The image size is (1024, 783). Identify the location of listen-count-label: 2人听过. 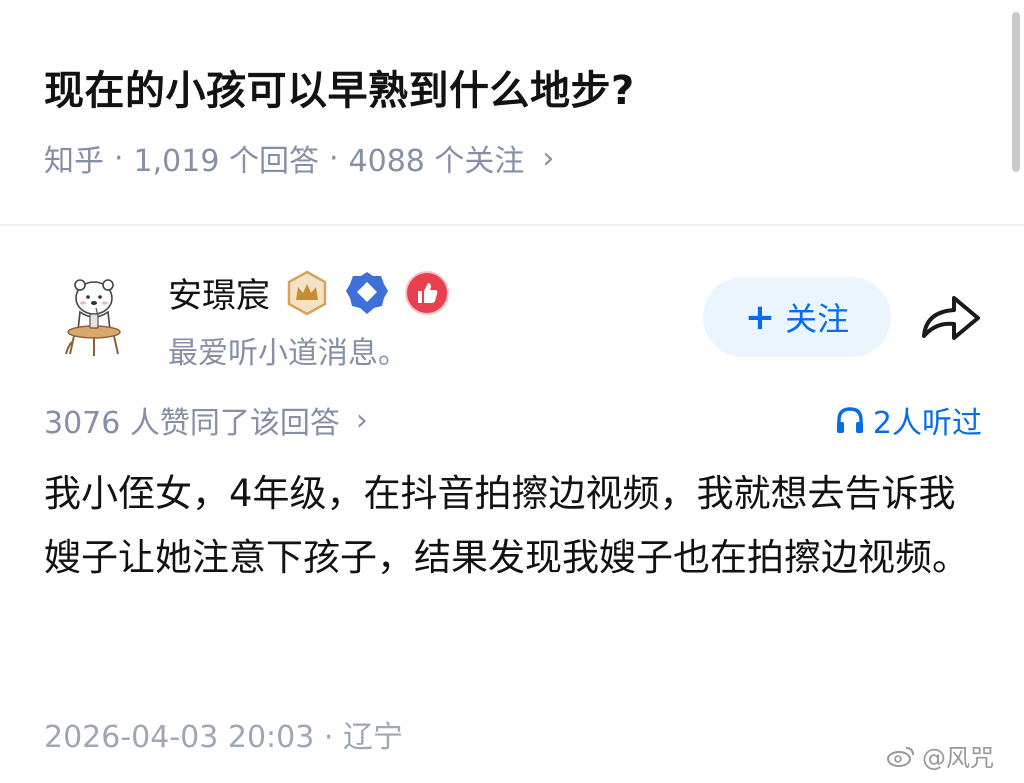
(927, 423).